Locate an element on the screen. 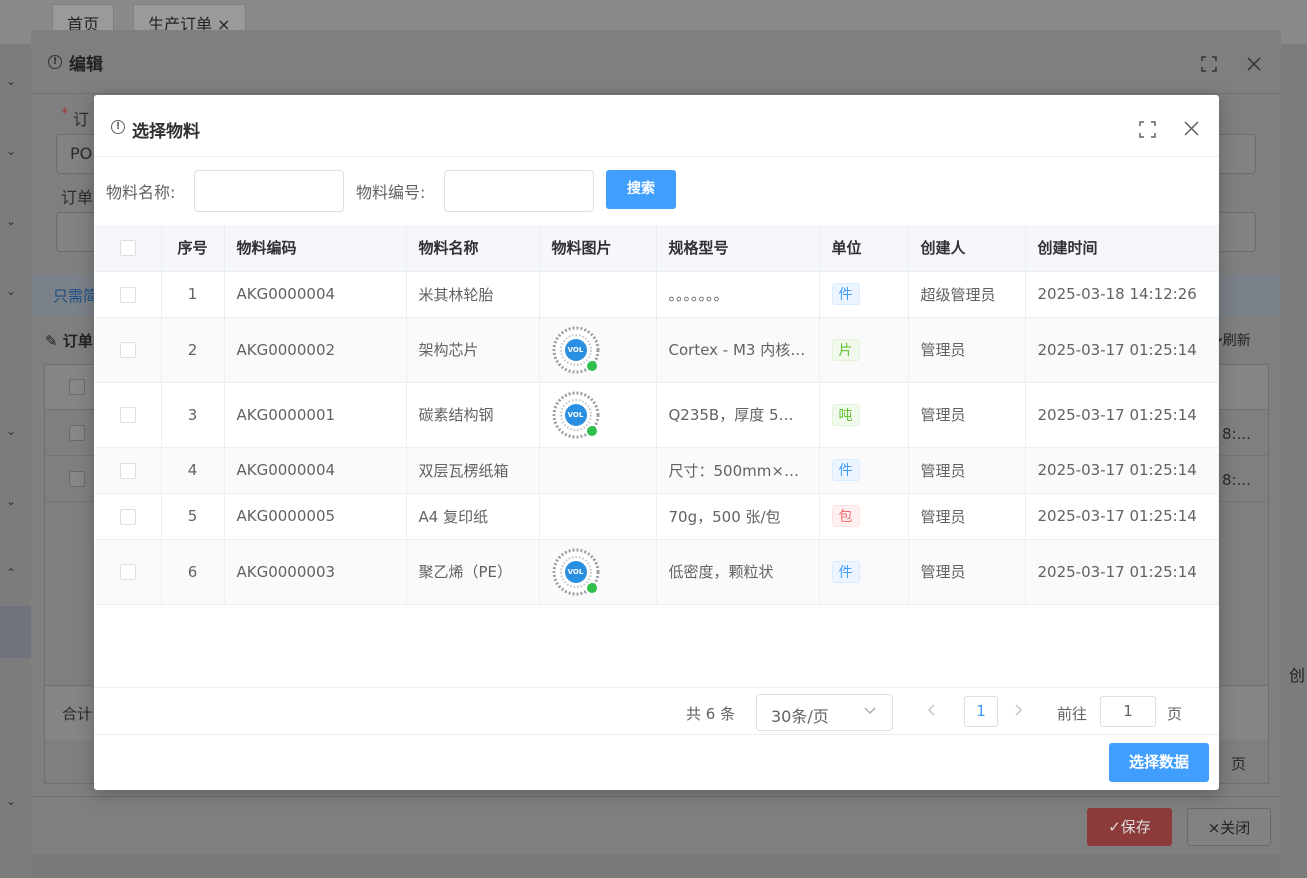 The height and width of the screenshot is (878, 1307). material-name-input is located at coordinates (269, 191).